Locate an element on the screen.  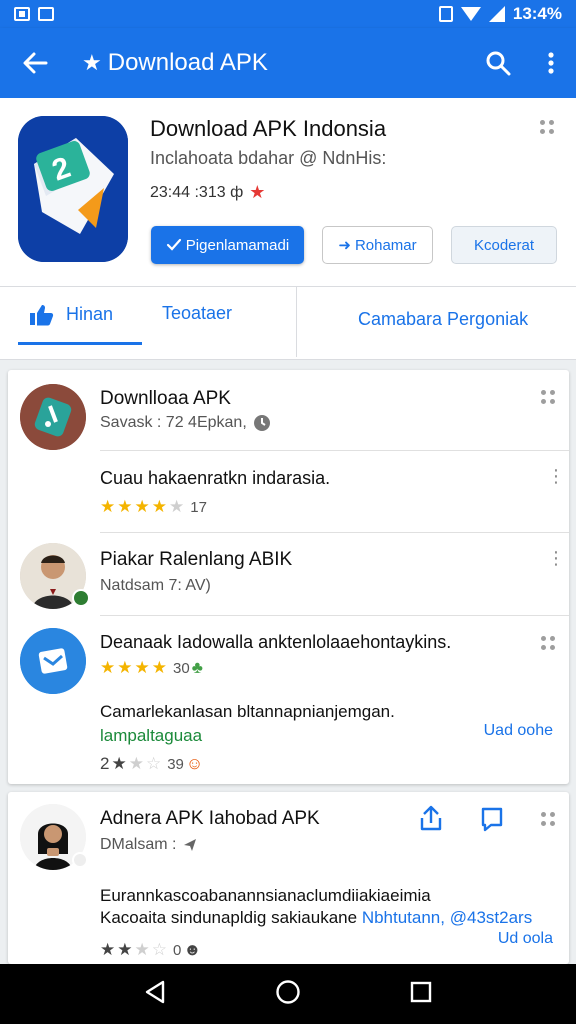
item-title: Adnera APK Iahobad APK is located at coordinates (210, 818).